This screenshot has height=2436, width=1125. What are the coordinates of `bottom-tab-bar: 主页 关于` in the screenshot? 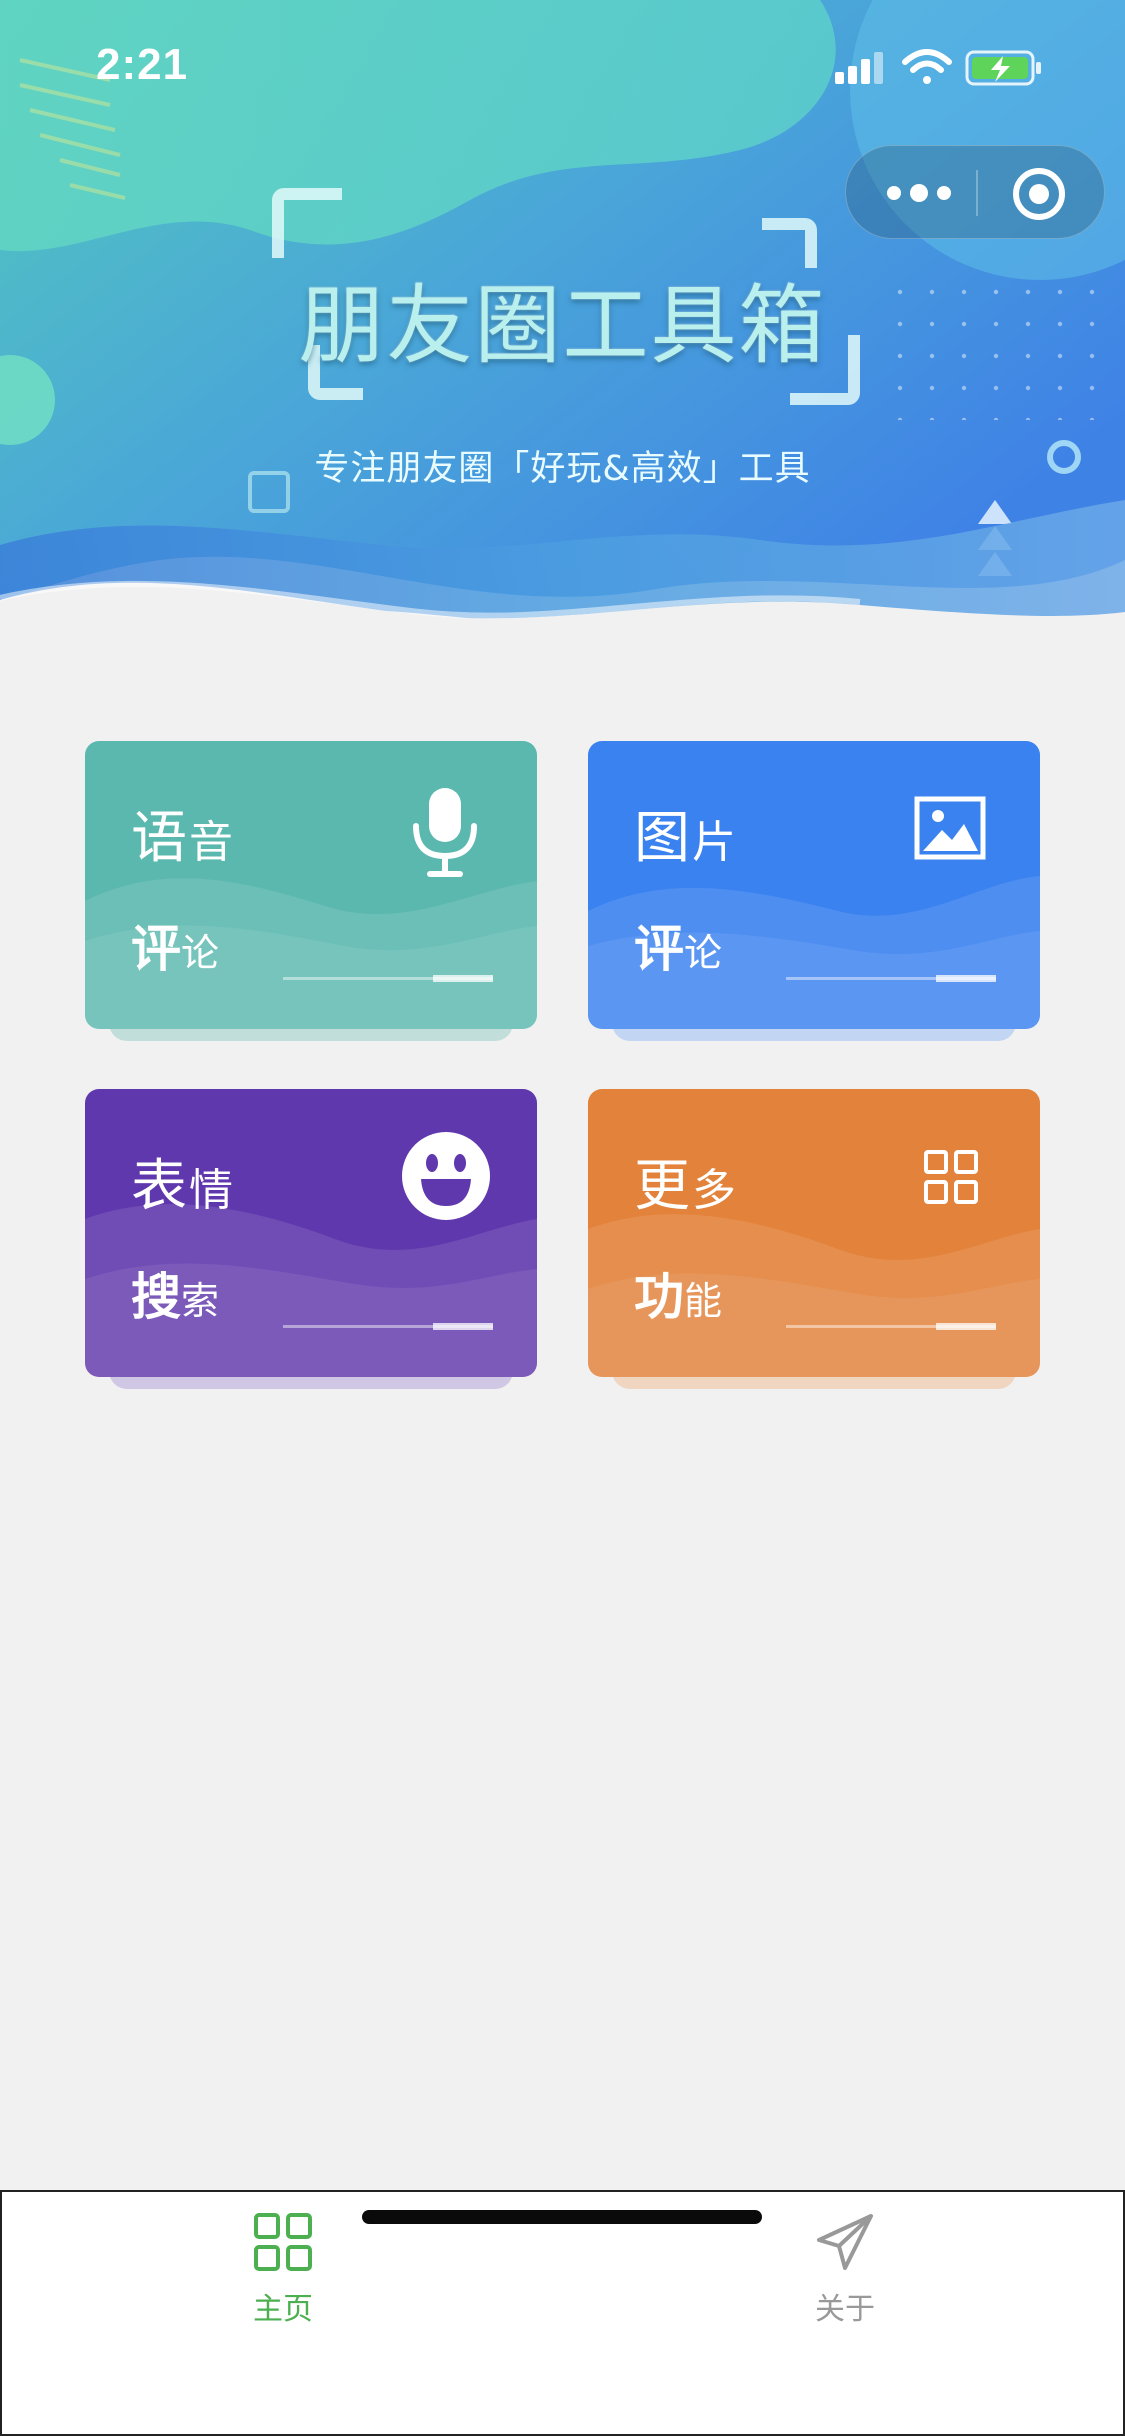 It's located at (562, 2313).